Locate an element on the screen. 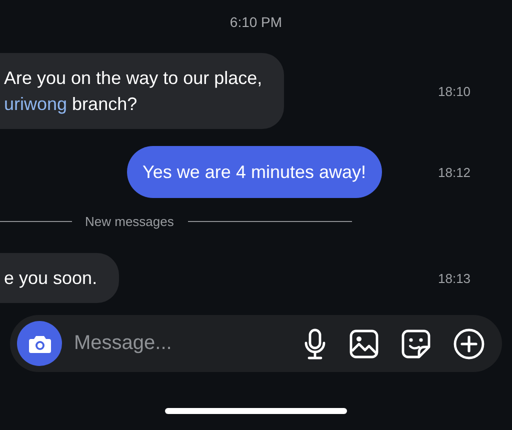 This screenshot has width=512, height=430. message-time: 18:12 is located at coordinates (454, 172).